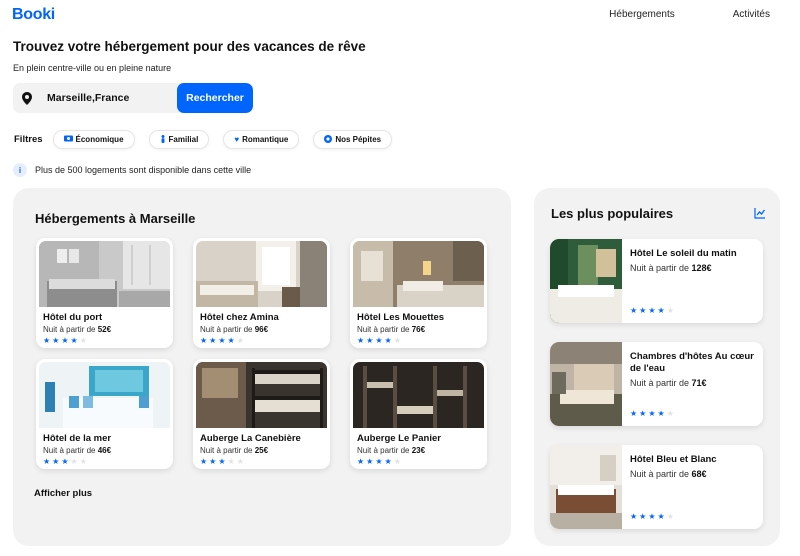 This screenshot has height=556, width=800. What do you see at coordinates (358, 139) in the screenshot?
I see `filter-label: Nos Pépites` at bounding box center [358, 139].